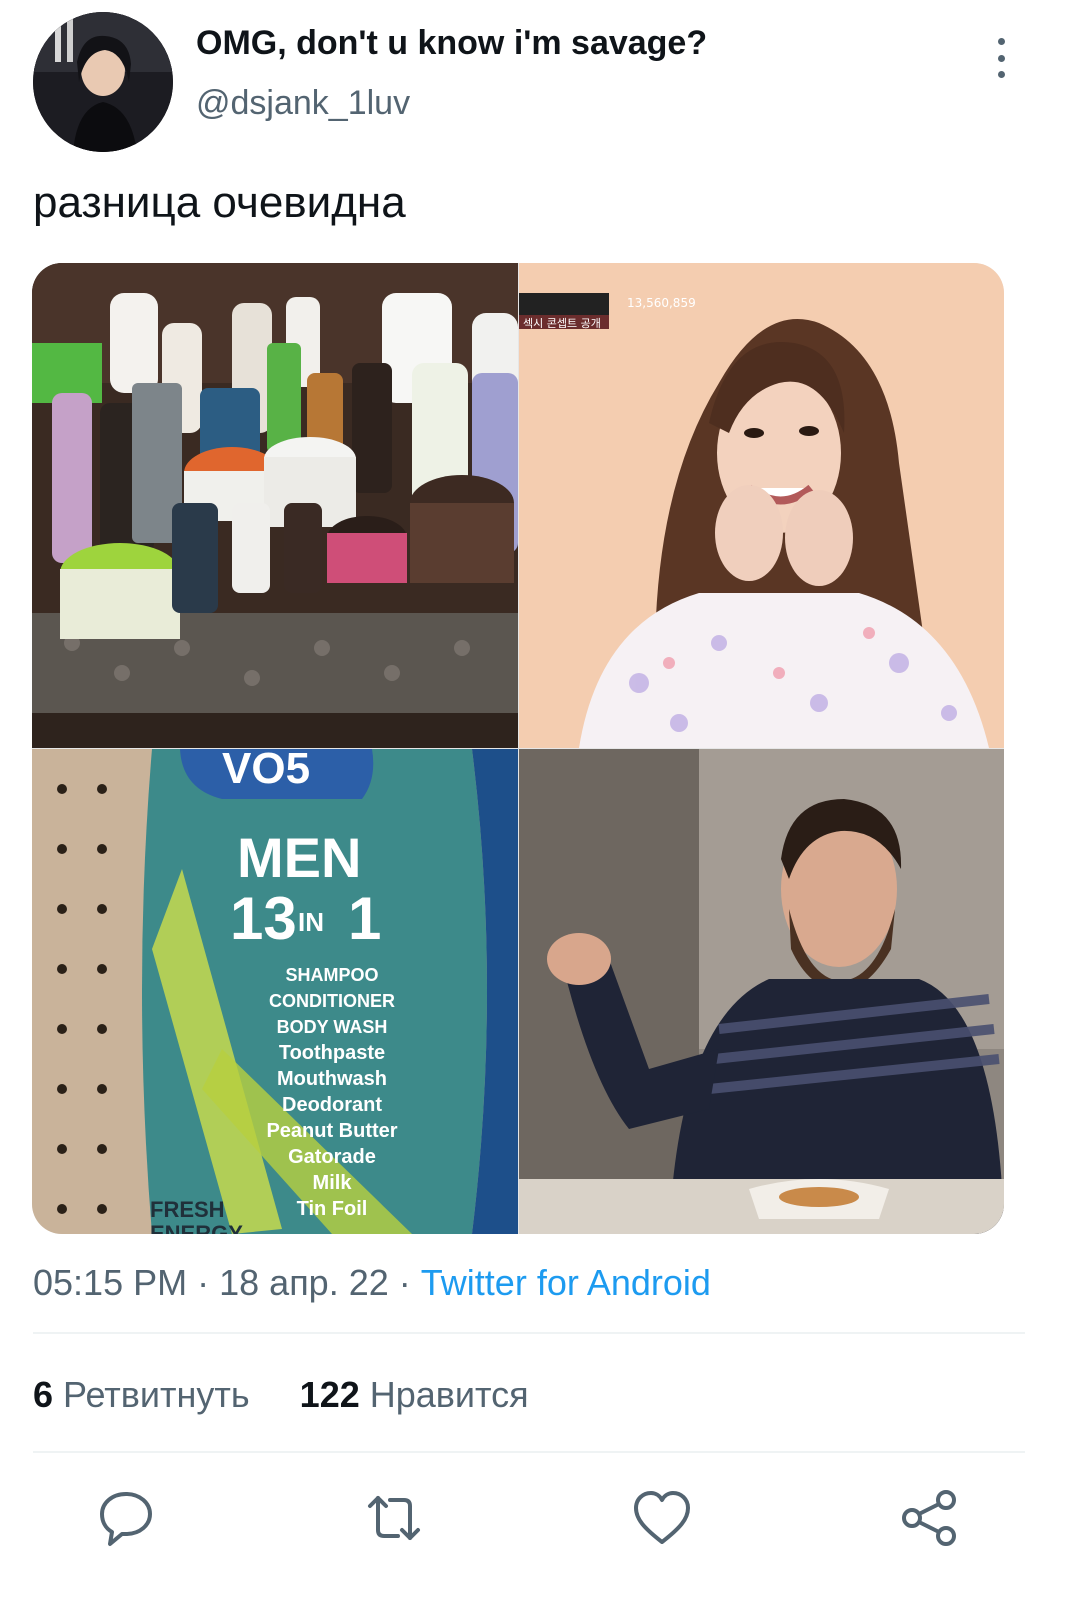  What do you see at coordinates (196, 1227) in the screenshot?
I see `bottle-badge2: ENERGY` at bounding box center [196, 1227].